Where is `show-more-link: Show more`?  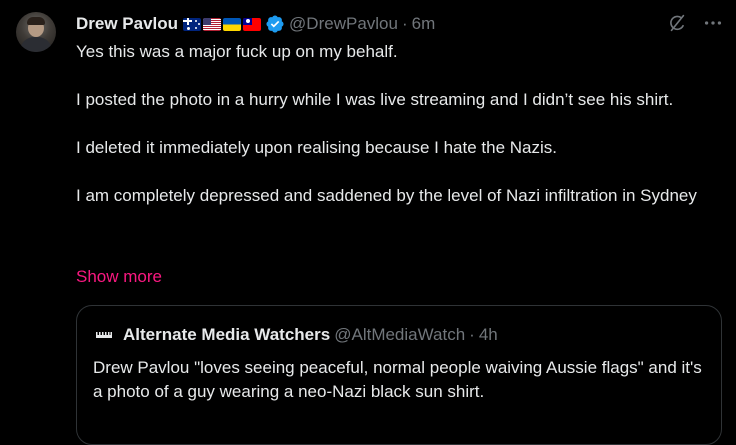
show-more-link: Show more is located at coordinates (119, 277).